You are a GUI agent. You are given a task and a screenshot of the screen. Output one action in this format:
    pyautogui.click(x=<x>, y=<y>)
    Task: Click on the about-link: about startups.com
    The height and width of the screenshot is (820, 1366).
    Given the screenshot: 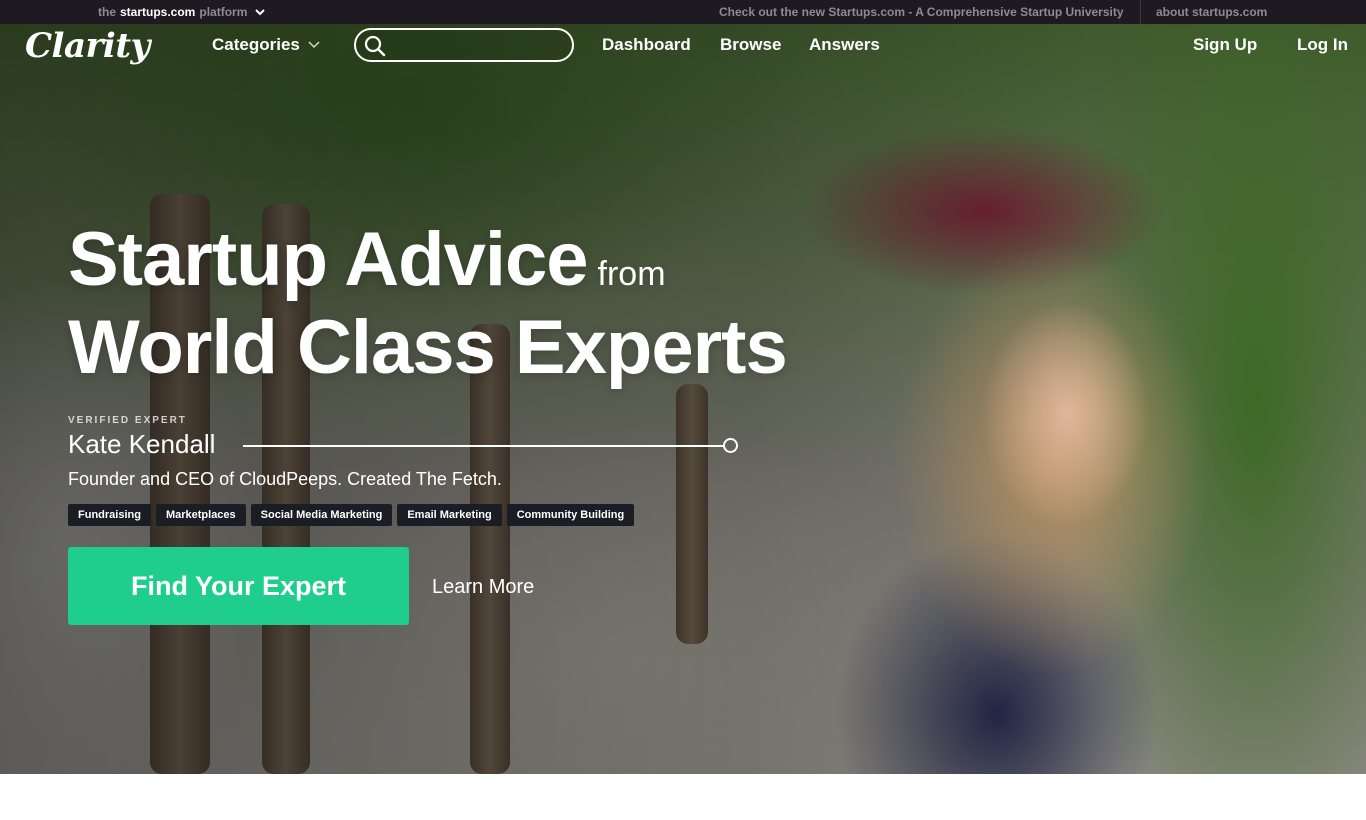 What is the action you would take?
    pyautogui.click(x=1211, y=12)
    